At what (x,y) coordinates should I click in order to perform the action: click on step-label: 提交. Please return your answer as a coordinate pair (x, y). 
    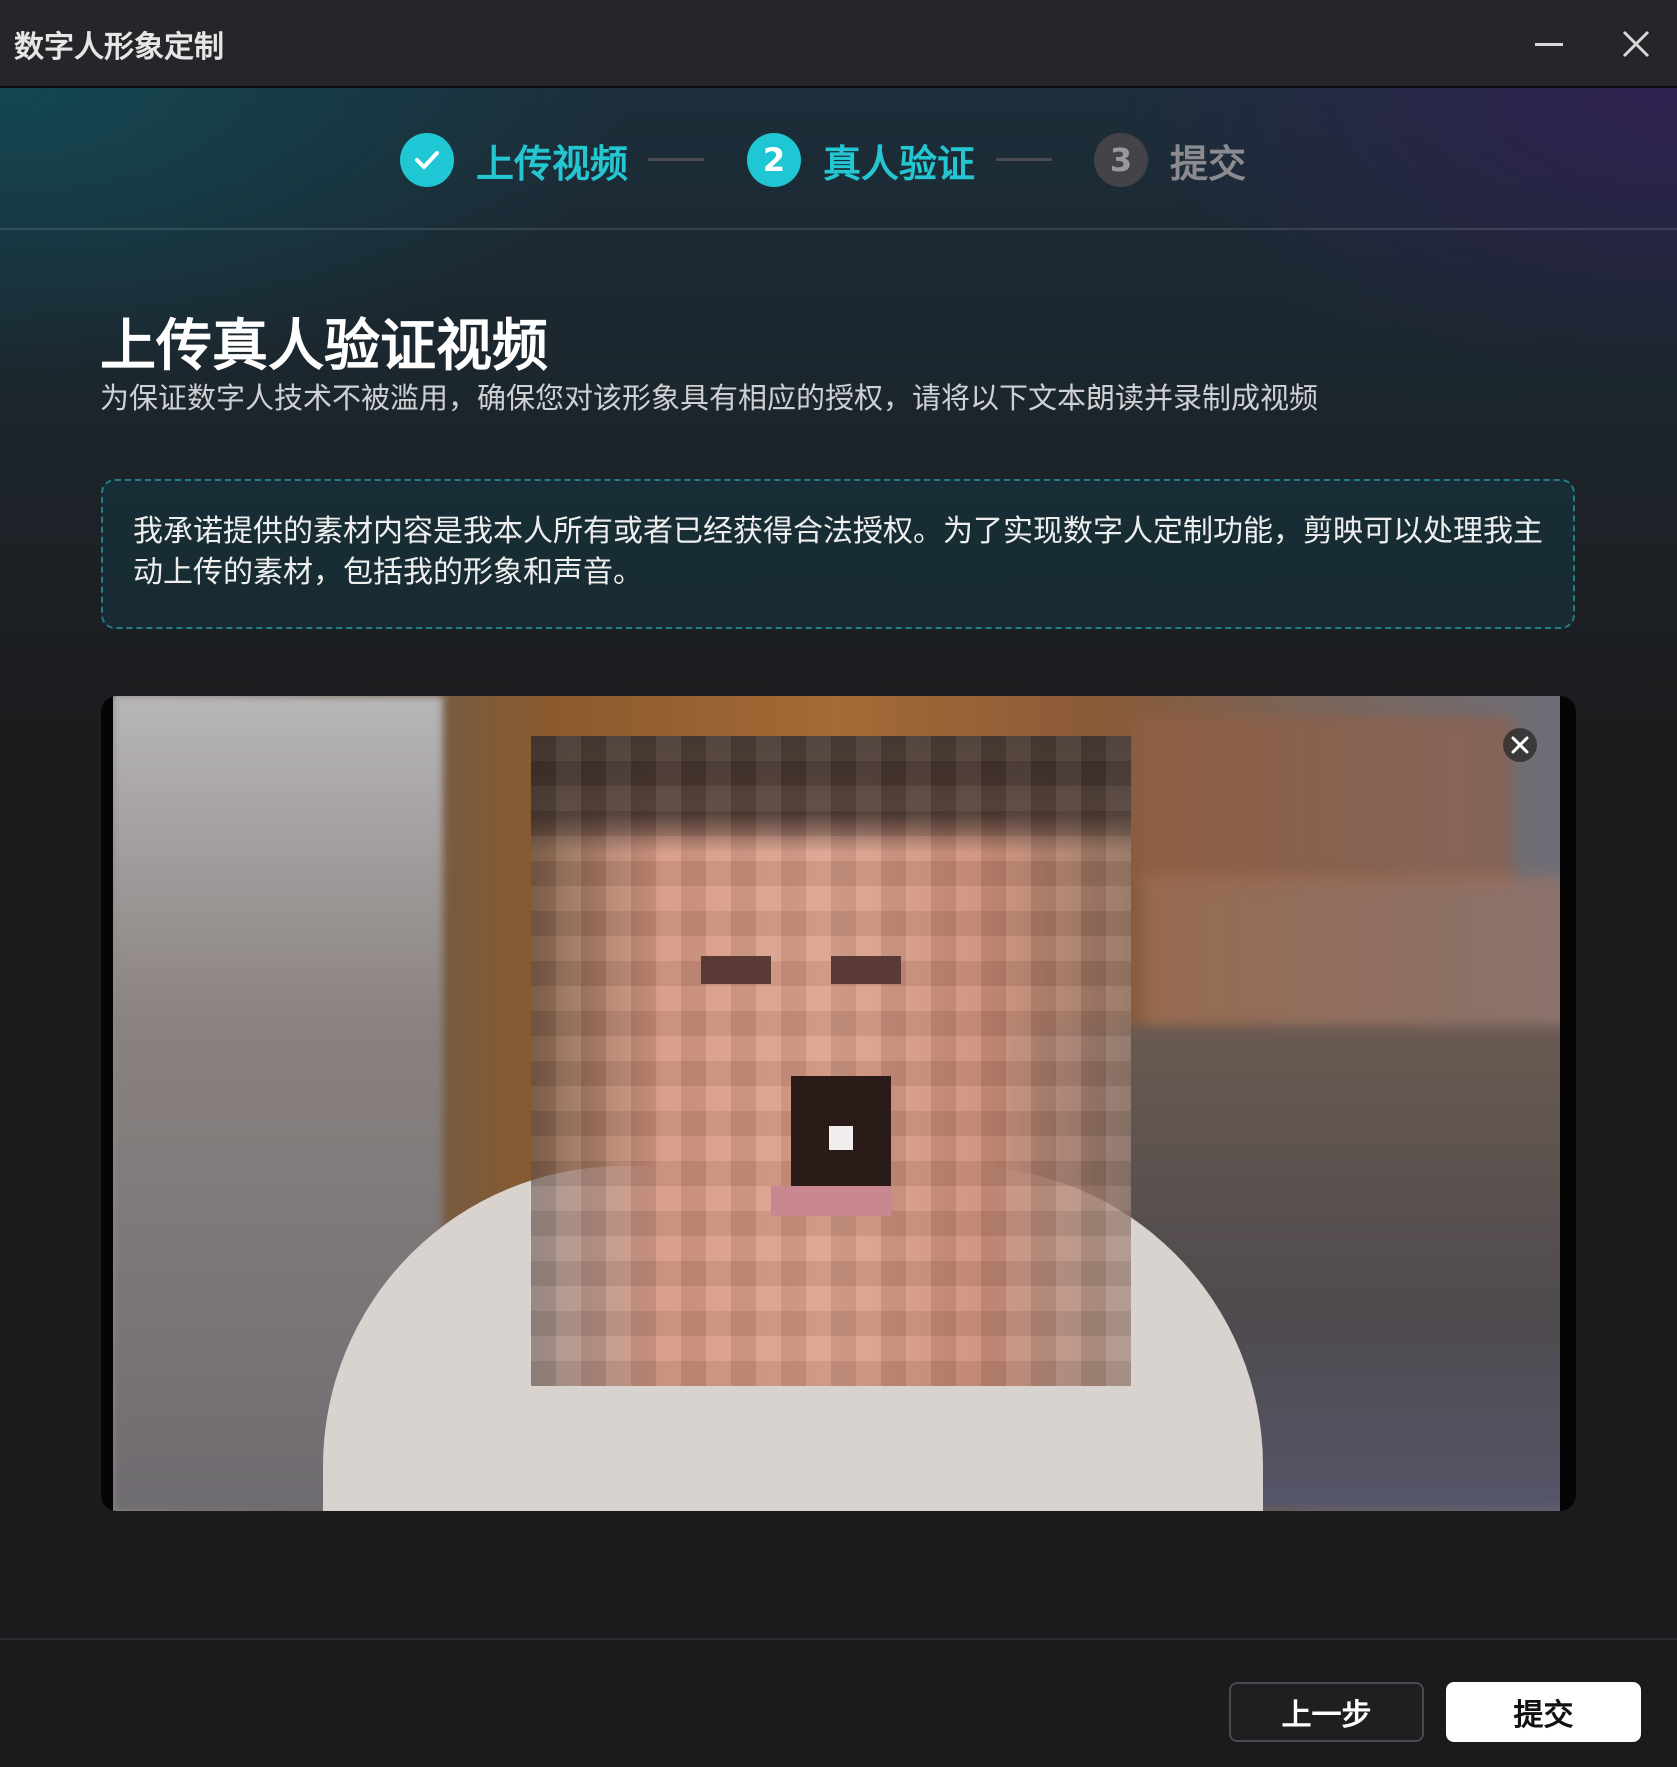
    Looking at the image, I should click on (1208, 163).